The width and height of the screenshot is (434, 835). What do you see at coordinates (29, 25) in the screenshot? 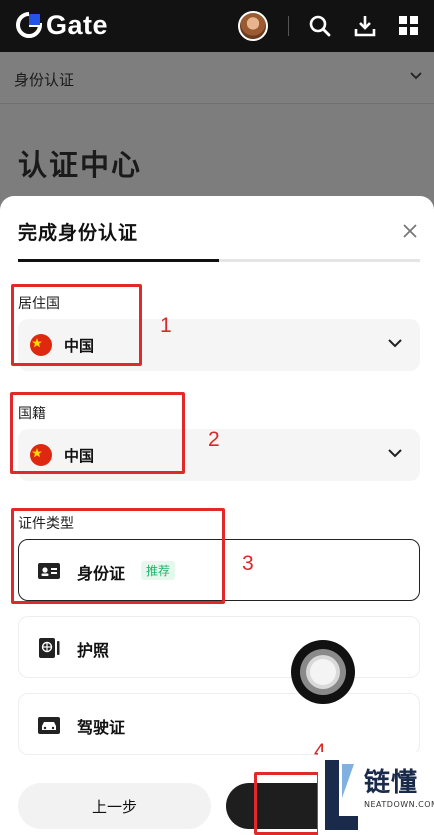
I see `gate-logo-icon` at bounding box center [29, 25].